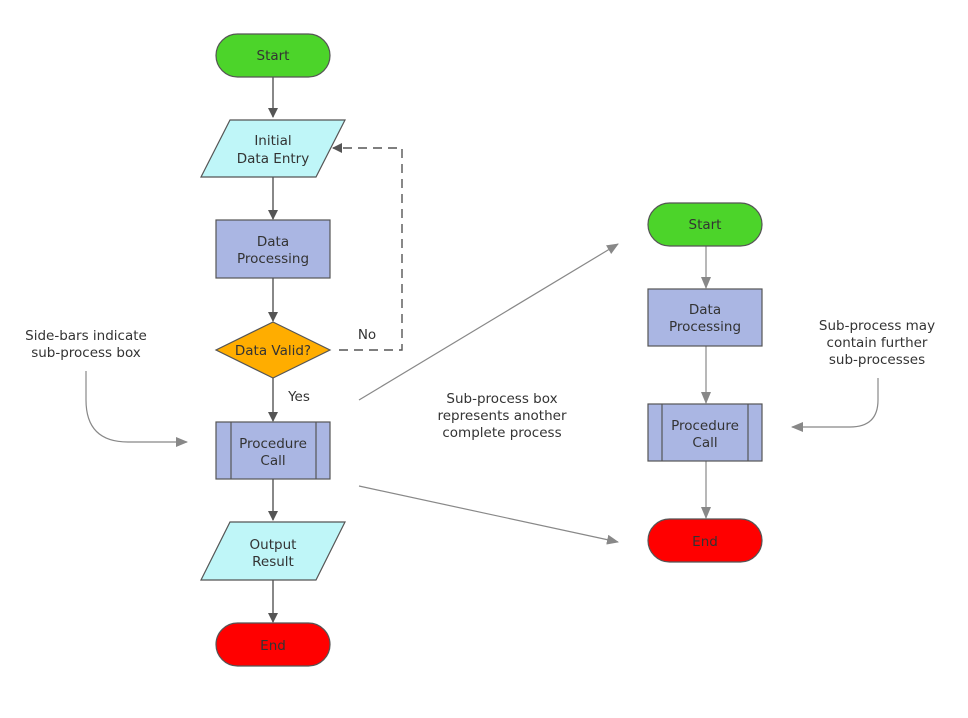 Image resolution: width=968 pixels, height=718 pixels. What do you see at coordinates (273, 259) in the screenshot?
I see `main-process-label-line2: Processing` at bounding box center [273, 259].